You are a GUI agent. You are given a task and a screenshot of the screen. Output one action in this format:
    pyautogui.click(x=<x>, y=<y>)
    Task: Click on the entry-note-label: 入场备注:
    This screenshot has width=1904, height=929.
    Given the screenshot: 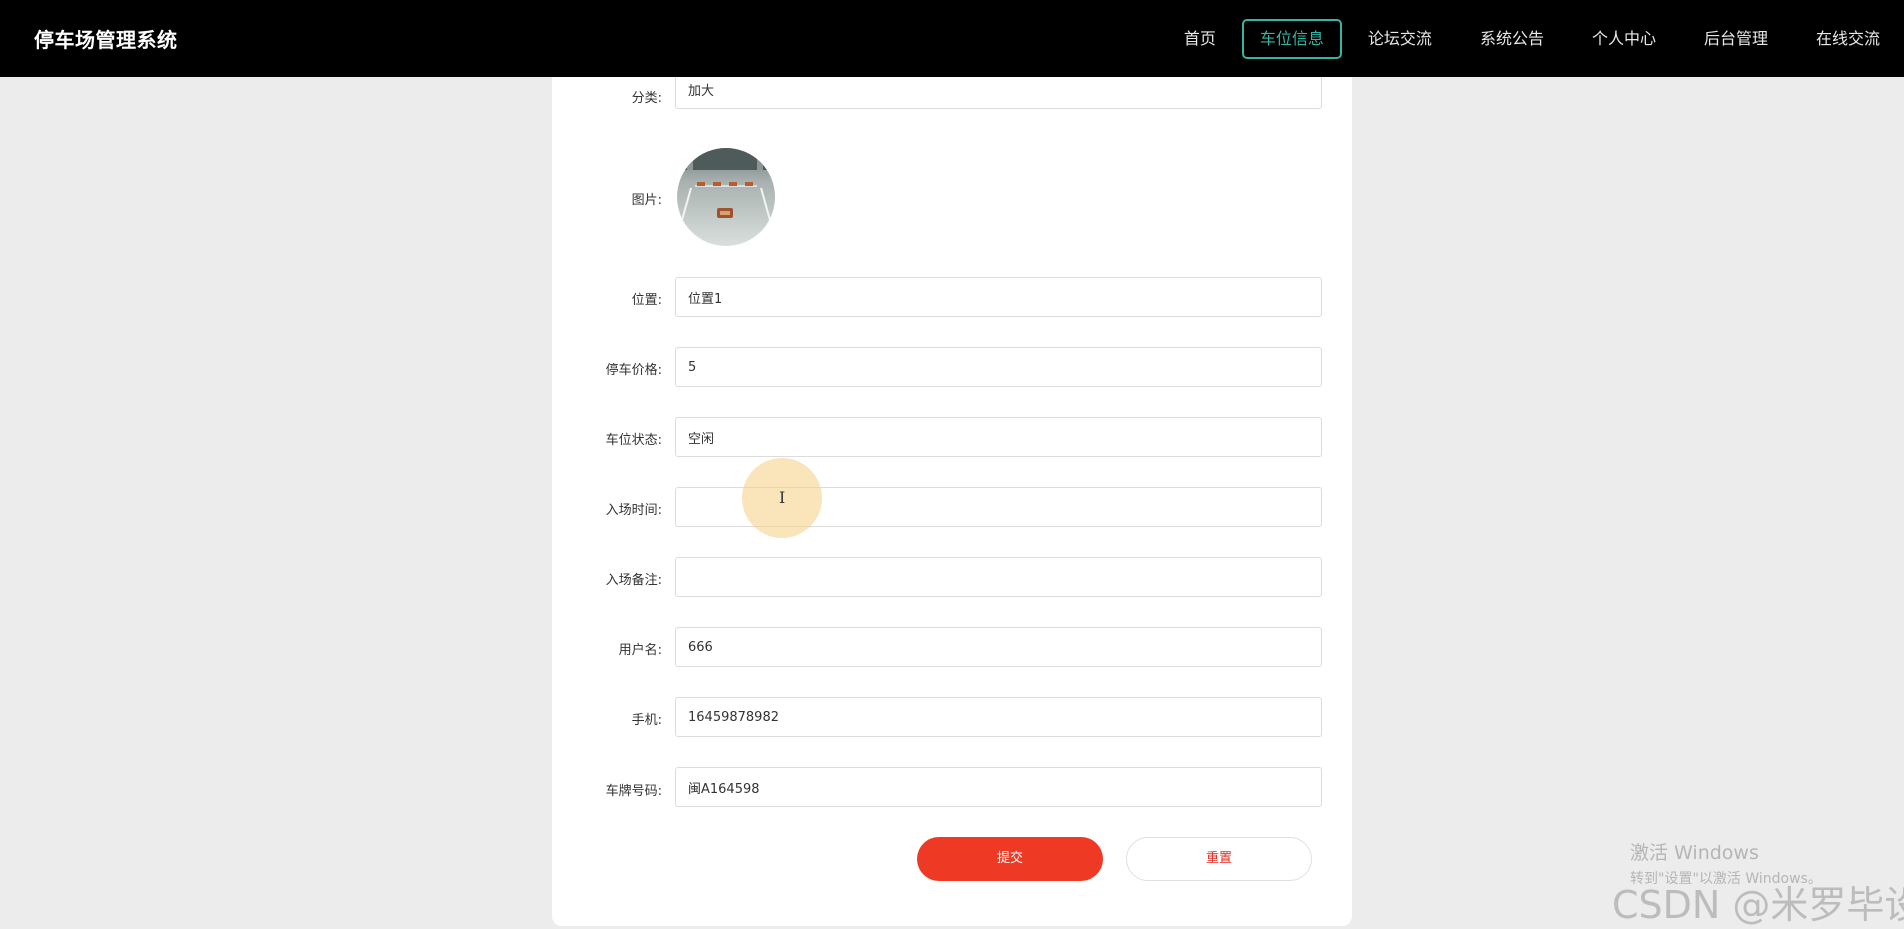 What is the action you would take?
    pyautogui.click(x=633, y=580)
    